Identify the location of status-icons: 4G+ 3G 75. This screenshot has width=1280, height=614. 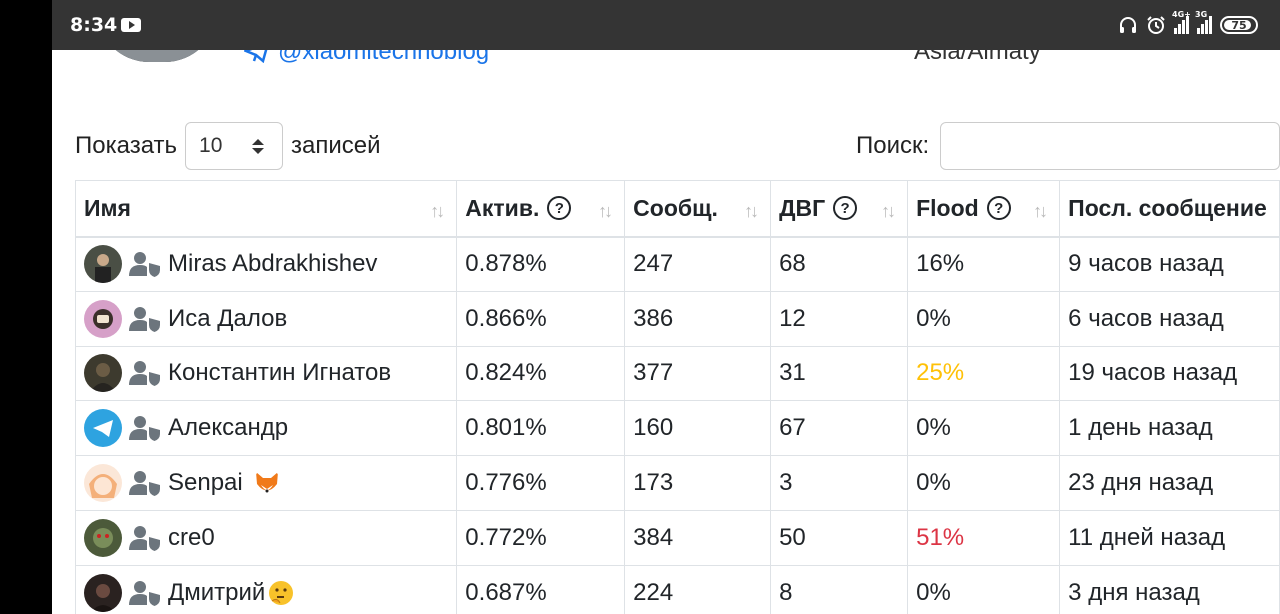
(1188, 23).